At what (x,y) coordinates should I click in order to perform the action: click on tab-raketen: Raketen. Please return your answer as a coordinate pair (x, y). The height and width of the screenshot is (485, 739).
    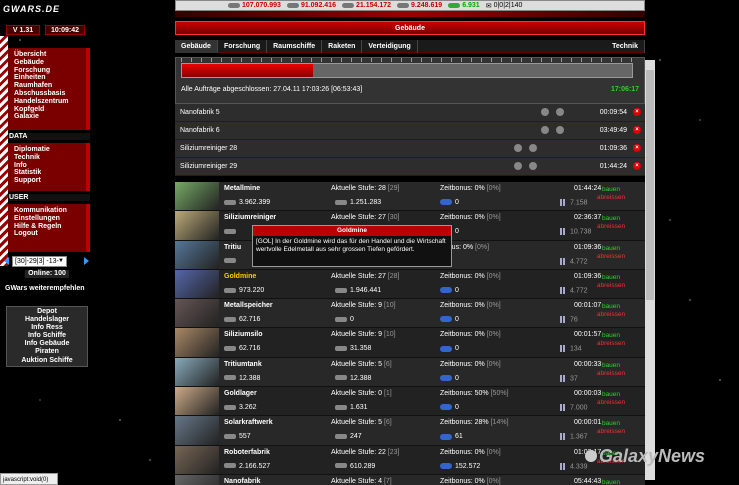
    Looking at the image, I should click on (342, 46).